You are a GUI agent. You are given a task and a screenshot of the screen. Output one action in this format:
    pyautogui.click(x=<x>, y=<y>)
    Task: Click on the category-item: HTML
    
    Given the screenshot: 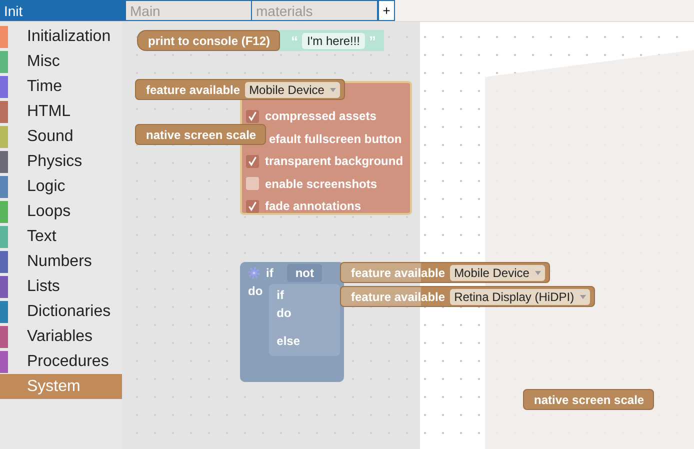 What is the action you would take?
    pyautogui.click(x=61, y=111)
    